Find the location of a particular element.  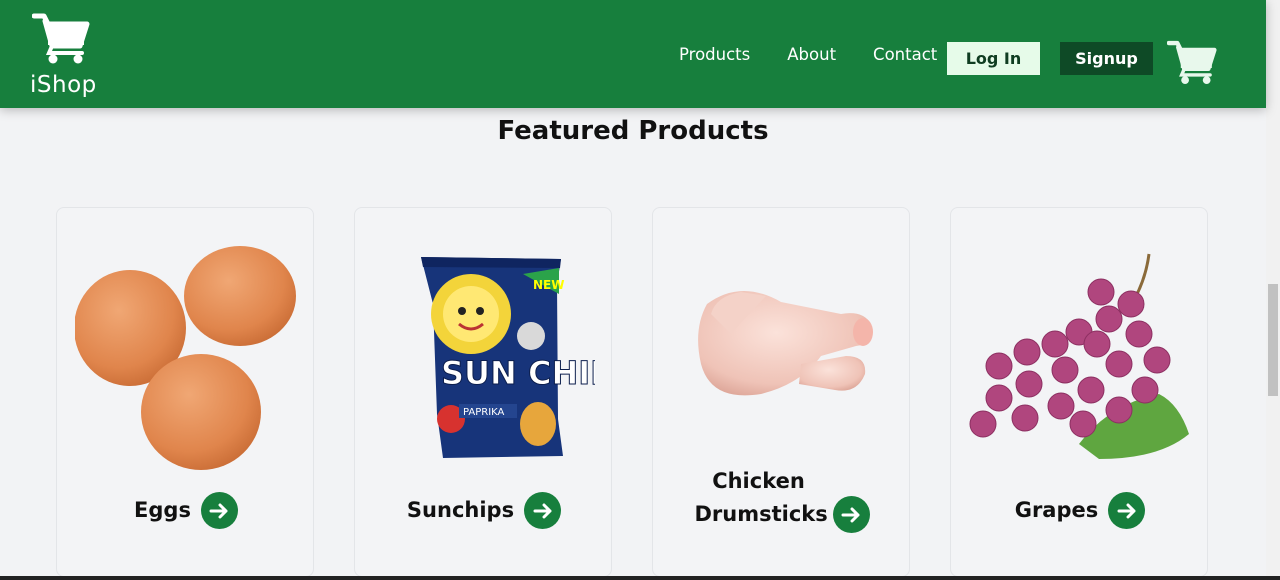

chips-flavor-text: PAPRIKA is located at coordinates (484, 412).